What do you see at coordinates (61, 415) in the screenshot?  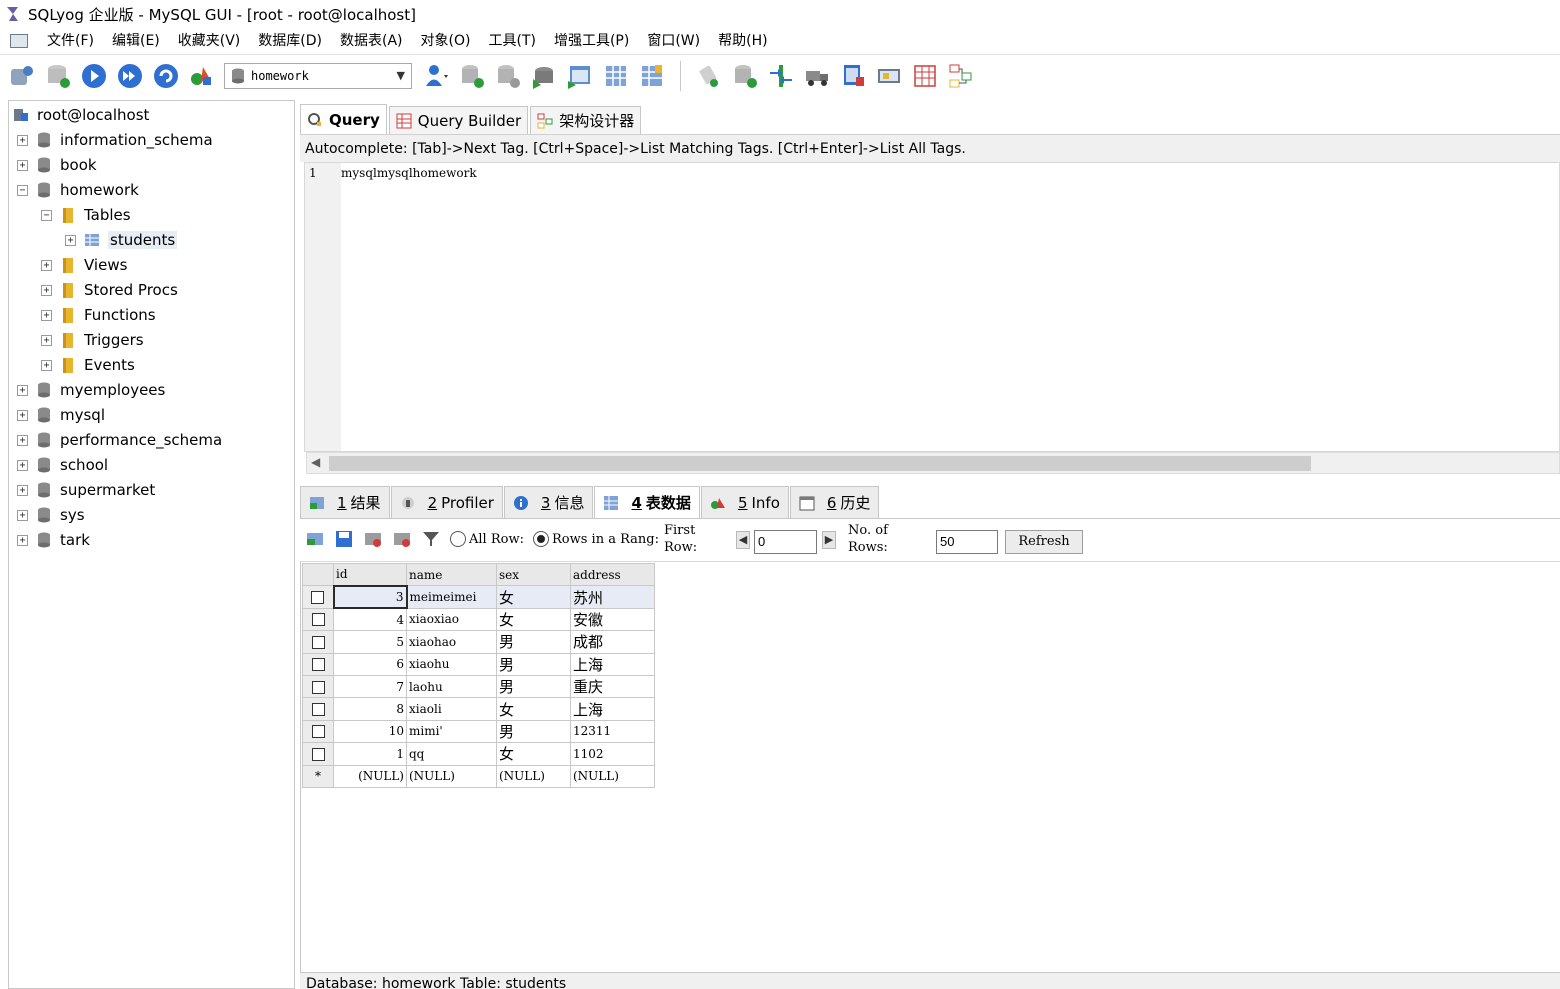 I see `tree-db-mysql: + mysql` at bounding box center [61, 415].